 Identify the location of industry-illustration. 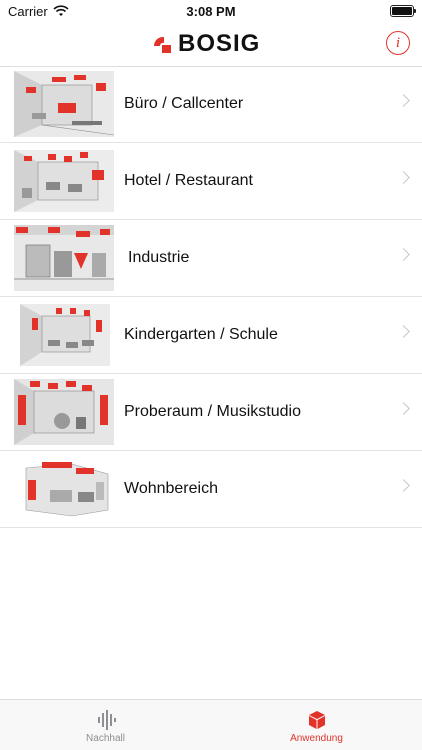
(64, 258).